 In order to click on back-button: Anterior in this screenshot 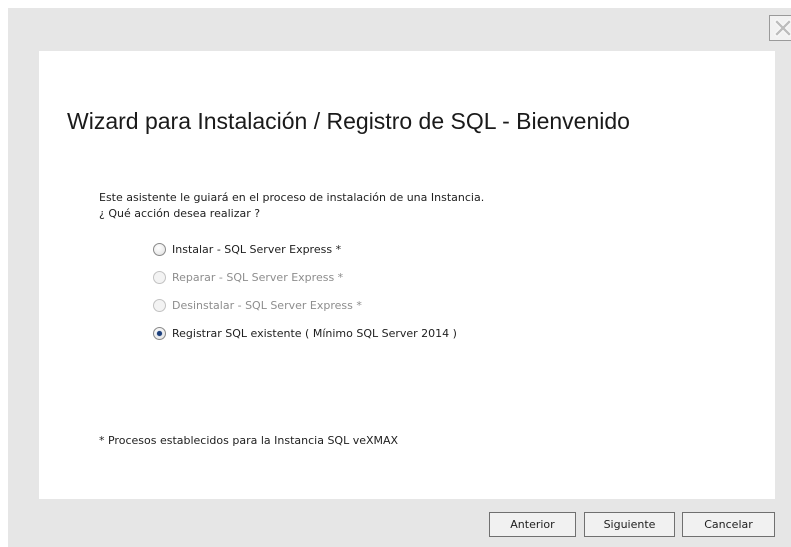, I will do `click(532, 524)`.